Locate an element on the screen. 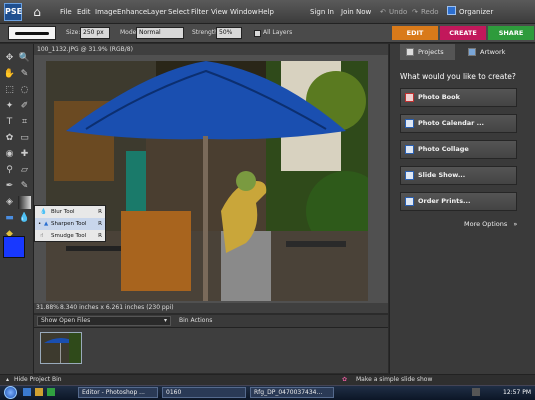 Image resolution: width=535 pixels, height=400 pixels. quick-launch-folder-icon is located at coordinates (39, 392).